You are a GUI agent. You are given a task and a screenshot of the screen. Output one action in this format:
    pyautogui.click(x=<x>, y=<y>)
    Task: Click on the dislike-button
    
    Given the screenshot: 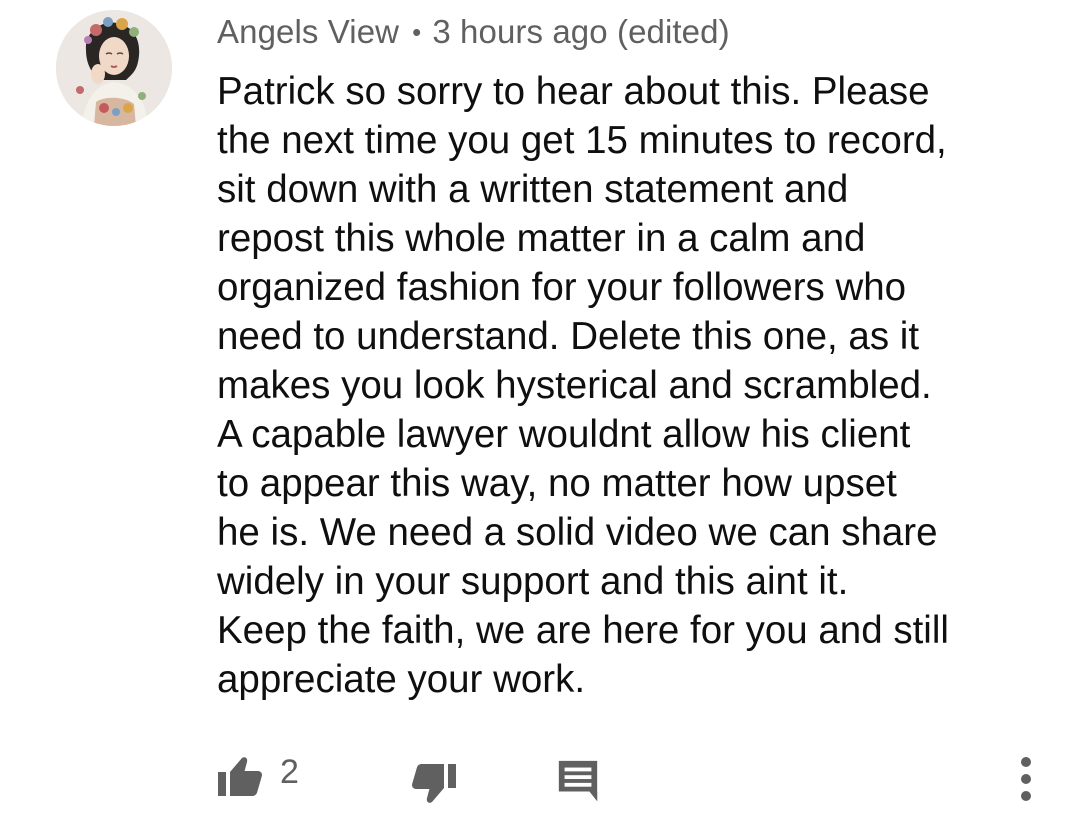 What is the action you would take?
    pyautogui.click(x=434, y=784)
    